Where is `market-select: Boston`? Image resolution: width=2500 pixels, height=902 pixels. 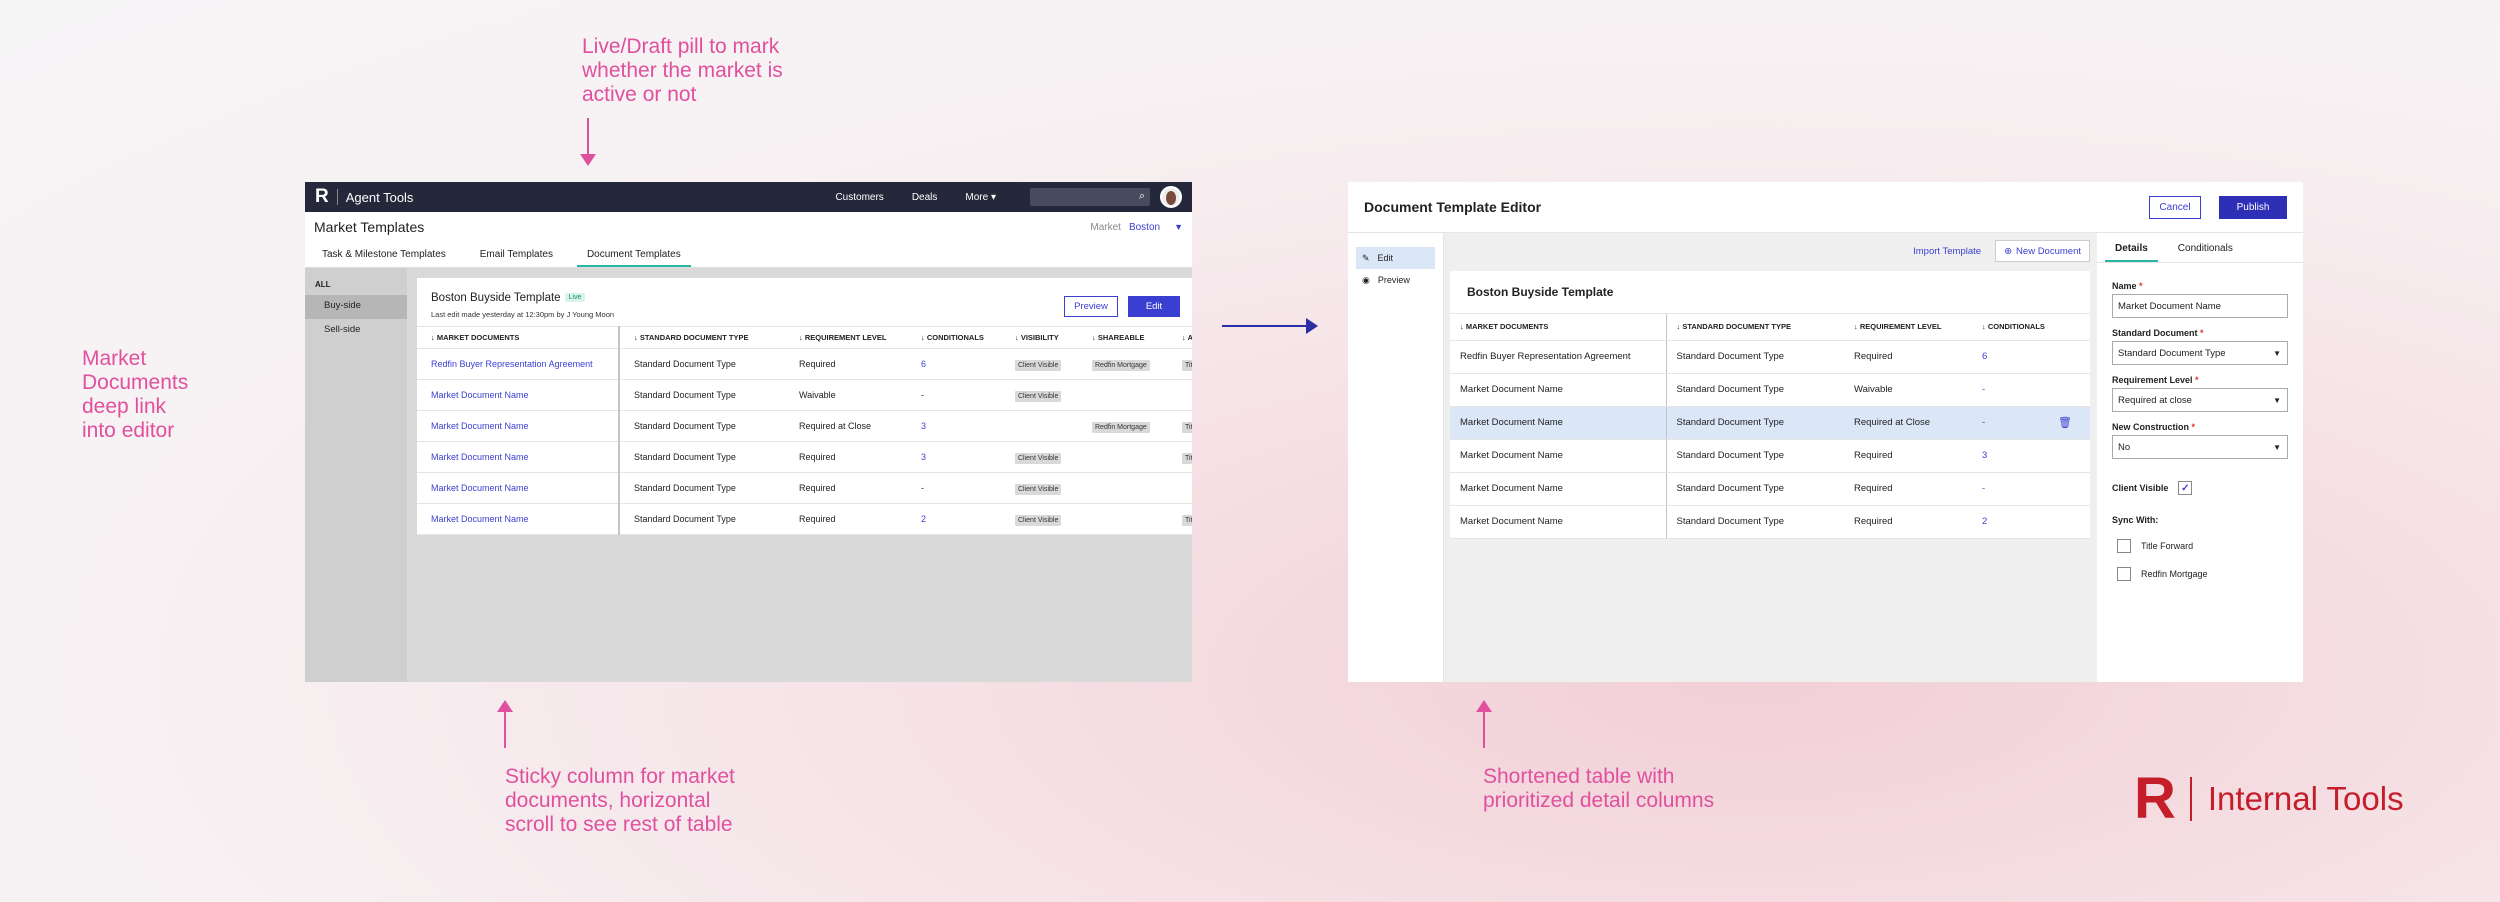 market-select: Boston is located at coordinates (1144, 227).